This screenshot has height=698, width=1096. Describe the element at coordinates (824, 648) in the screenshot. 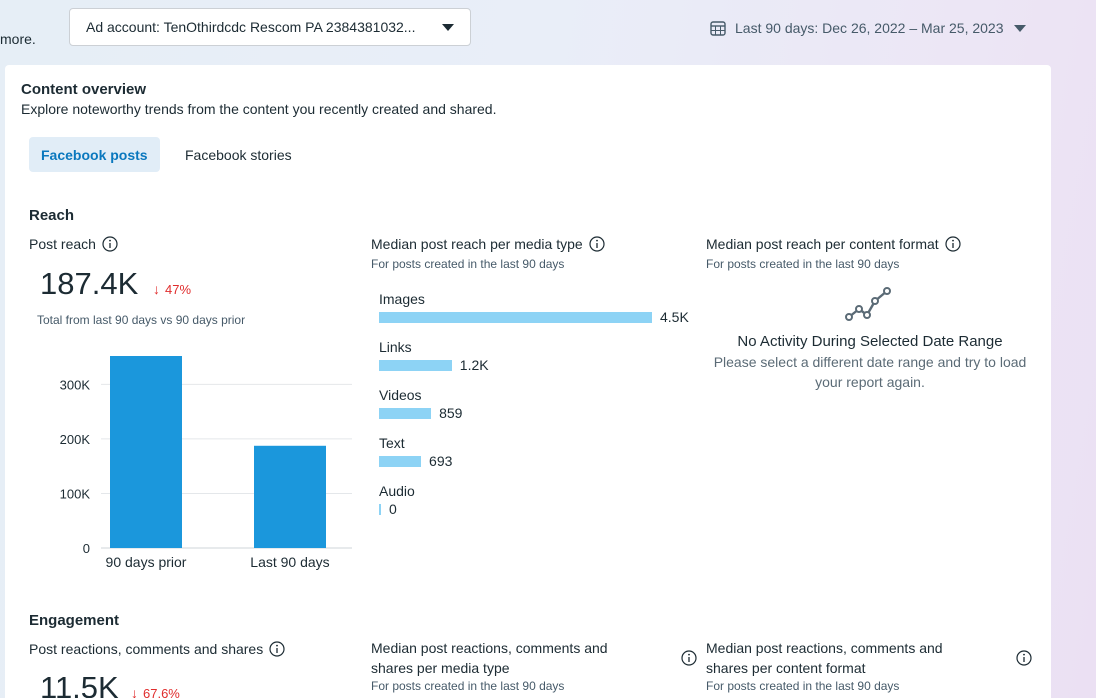

I see `eng-content-format-title-l1: Median post reactions, comments and` at that location.